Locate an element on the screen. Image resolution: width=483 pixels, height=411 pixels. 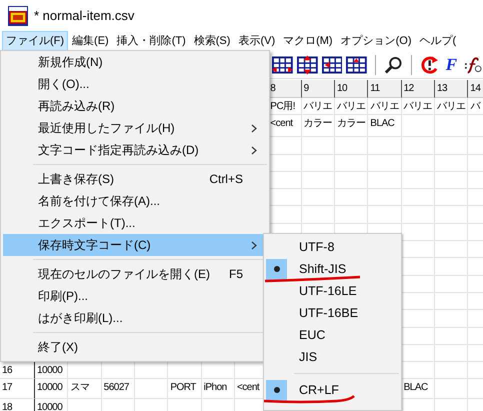
font-button: F is located at coordinates (451, 65).